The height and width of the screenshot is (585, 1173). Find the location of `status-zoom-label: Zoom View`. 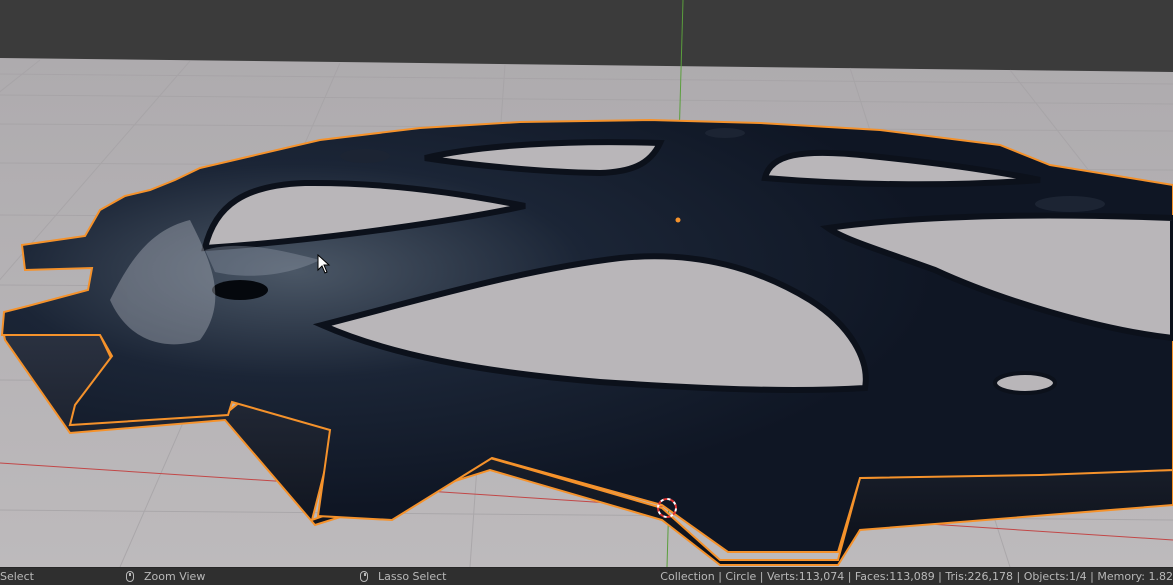

status-zoom-label: Zoom View is located at coordinates (175, 576).